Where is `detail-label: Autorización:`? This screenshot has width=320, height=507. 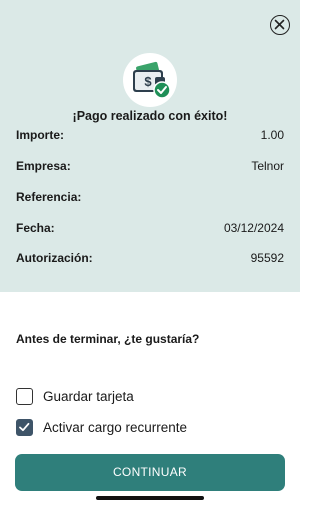 detail-label: Autorización: is located at coordinates (54, 258).